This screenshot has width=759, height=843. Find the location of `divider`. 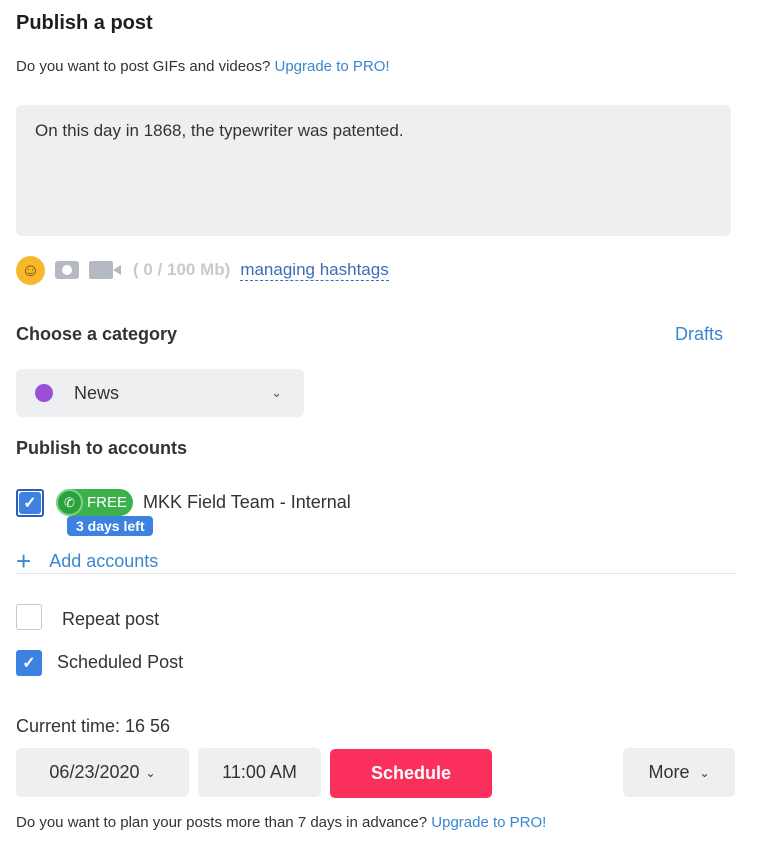

divider is located at coordinates (376, 573).